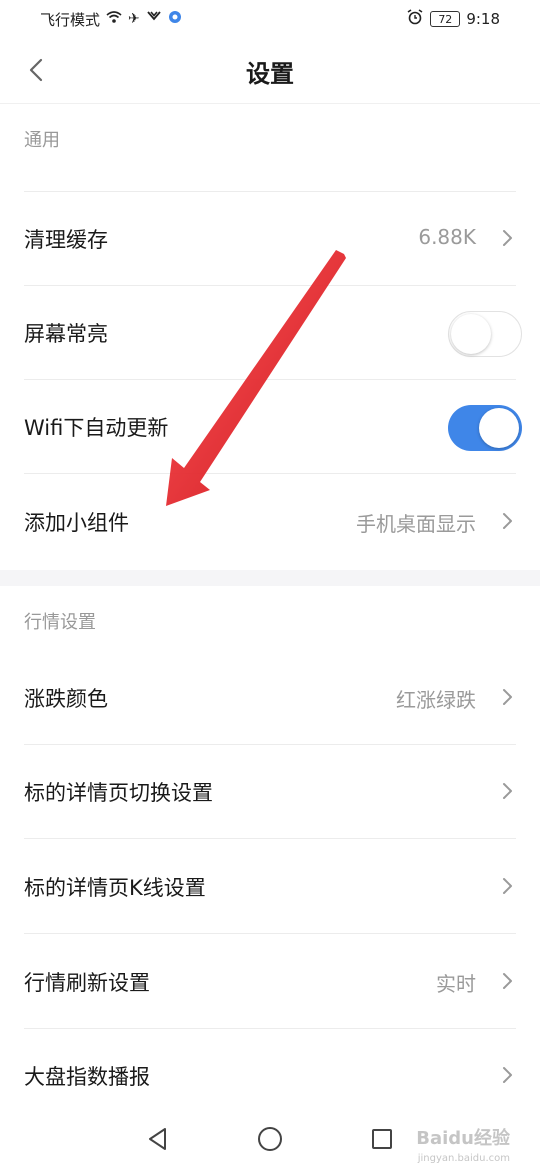  I want to click on row-value: 红涨绿跌, so click(436, 700).